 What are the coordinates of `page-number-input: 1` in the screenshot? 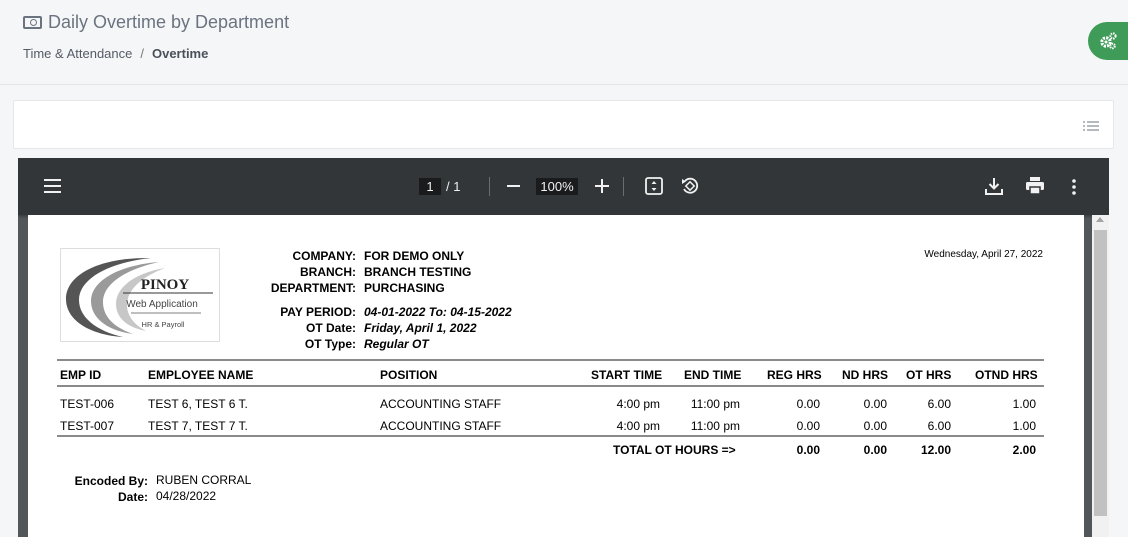 It's located at (430, 186).